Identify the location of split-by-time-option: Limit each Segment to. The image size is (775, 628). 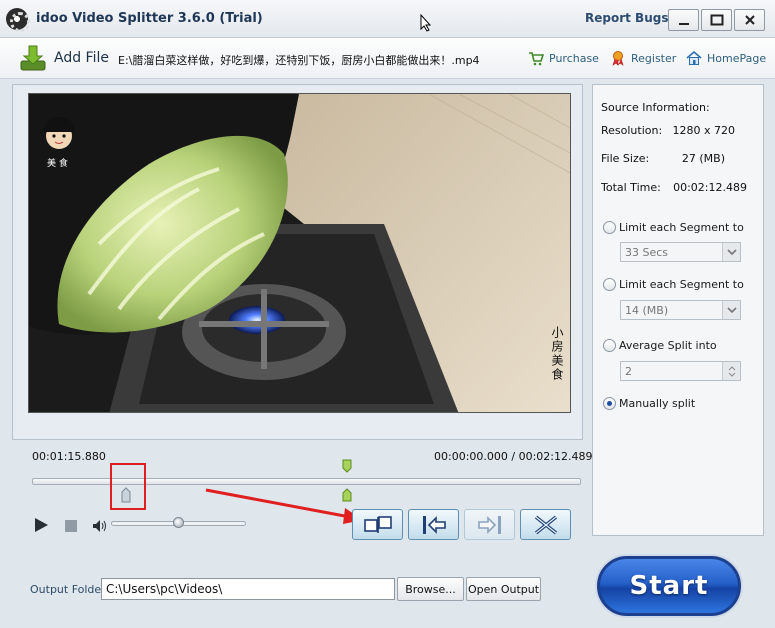
(673, 227).